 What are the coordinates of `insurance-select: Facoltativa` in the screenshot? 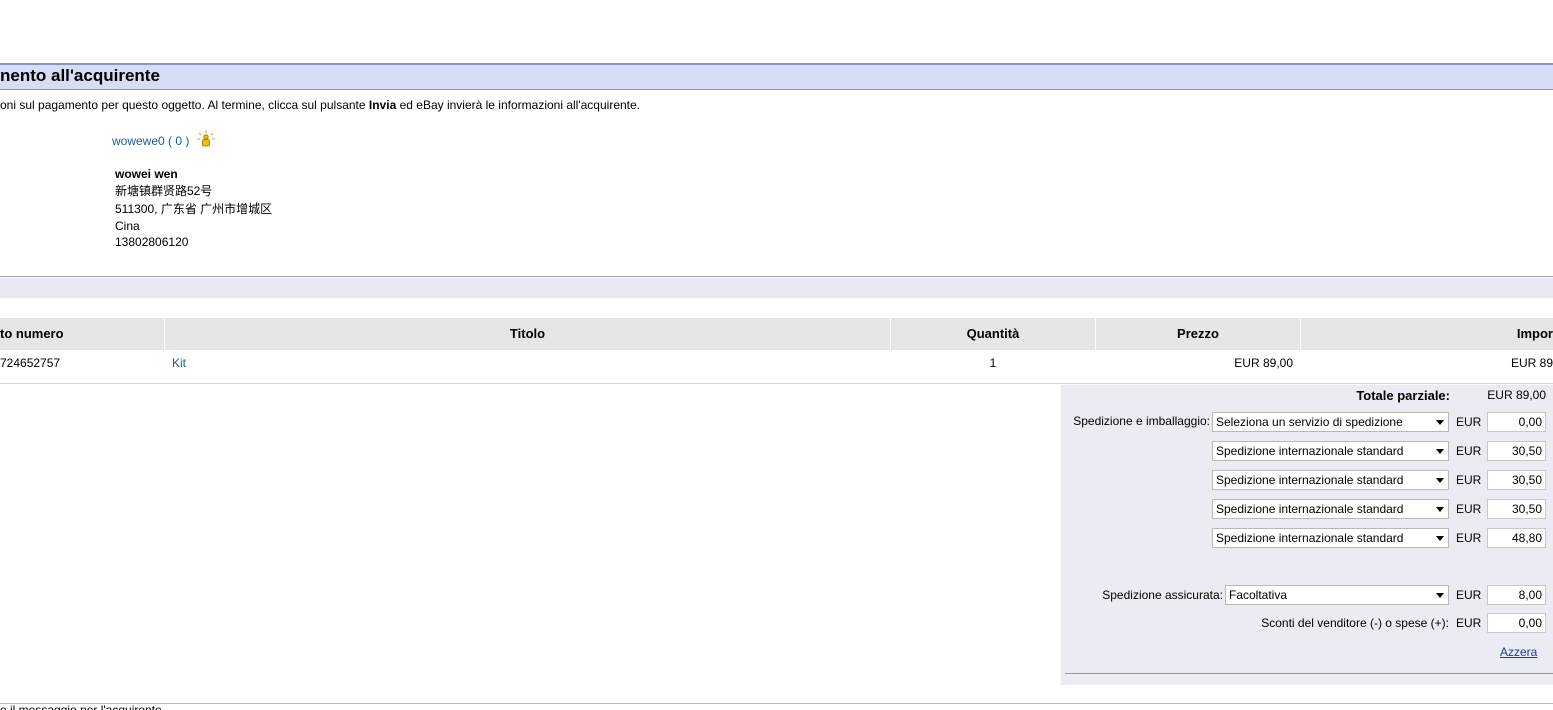 It's located at (1337, 595).